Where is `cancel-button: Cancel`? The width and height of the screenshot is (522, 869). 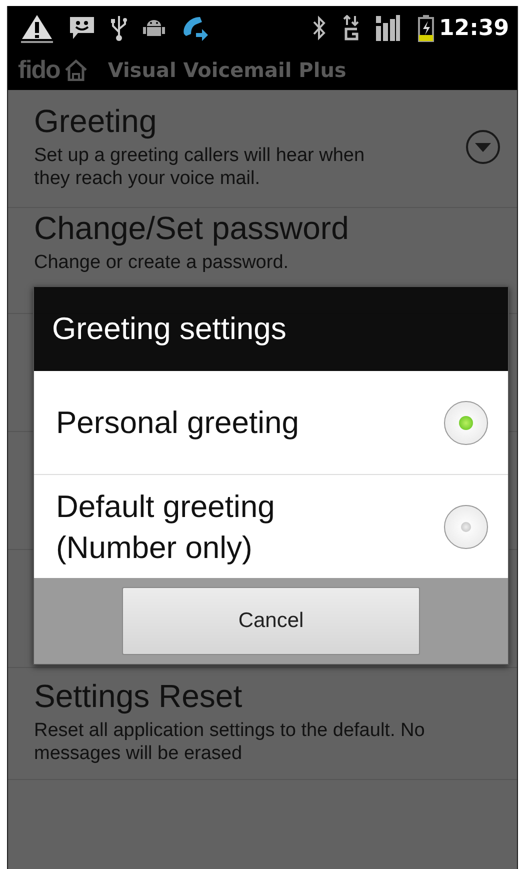 cancel-button: Cancel is located at coordinates (271, 621).